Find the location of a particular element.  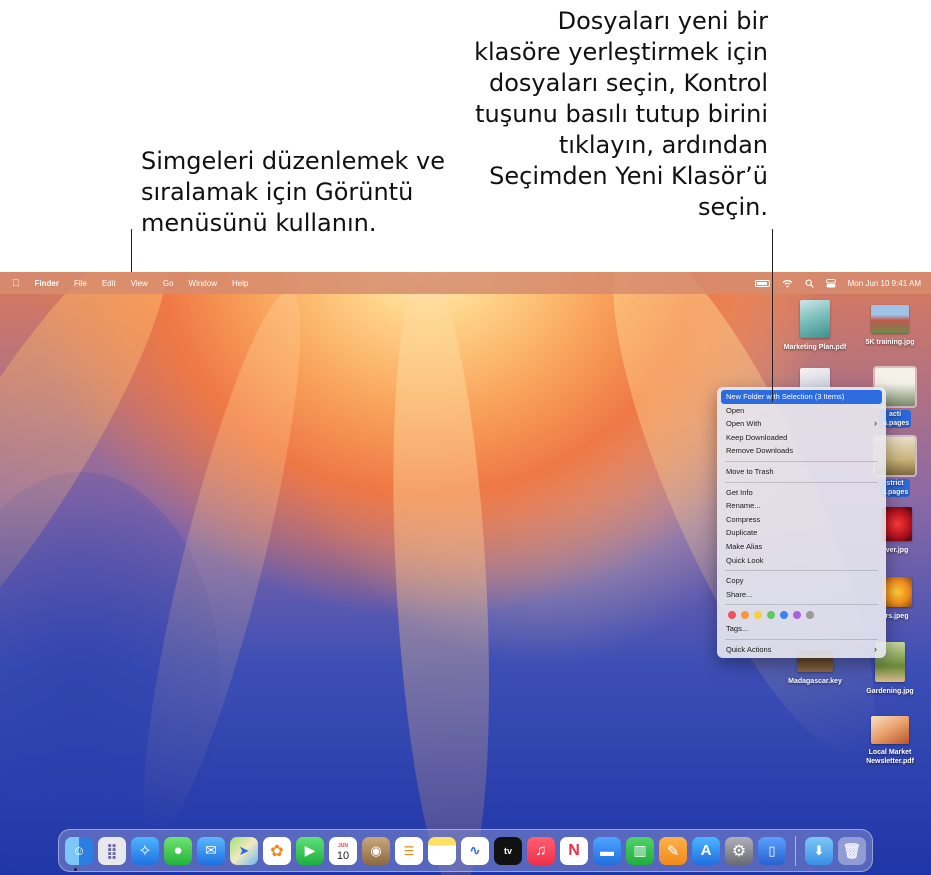

tag-color-row is located at coordinates (801, 615).